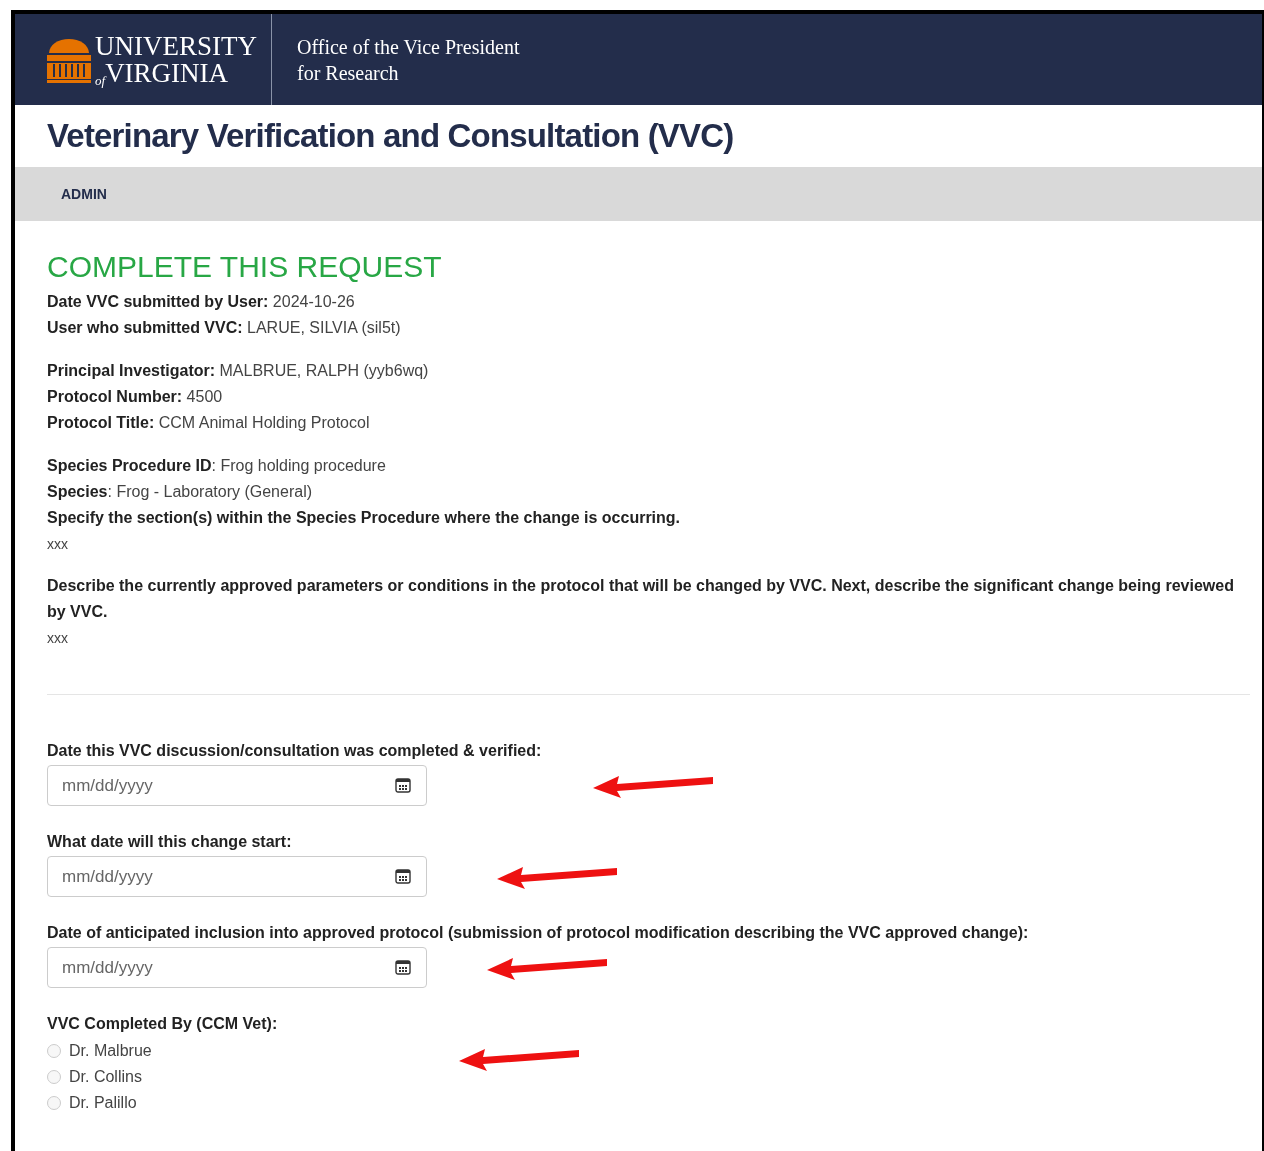 This screenshot has width=1264, height=1151. I want to click on info-line: User who submitted VVC: LARUE, SILVIA (sil5t), so click(224, 328).